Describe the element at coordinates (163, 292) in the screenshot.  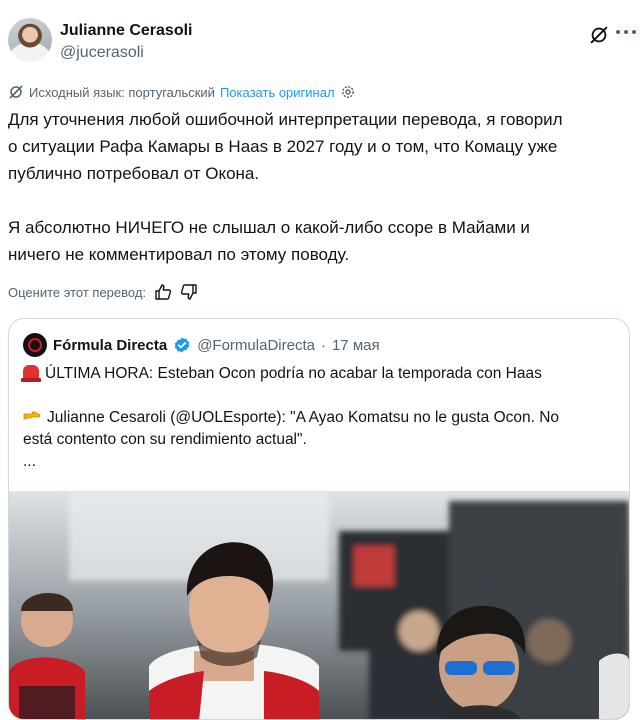
I see `thumbs-up-icon` at that location.